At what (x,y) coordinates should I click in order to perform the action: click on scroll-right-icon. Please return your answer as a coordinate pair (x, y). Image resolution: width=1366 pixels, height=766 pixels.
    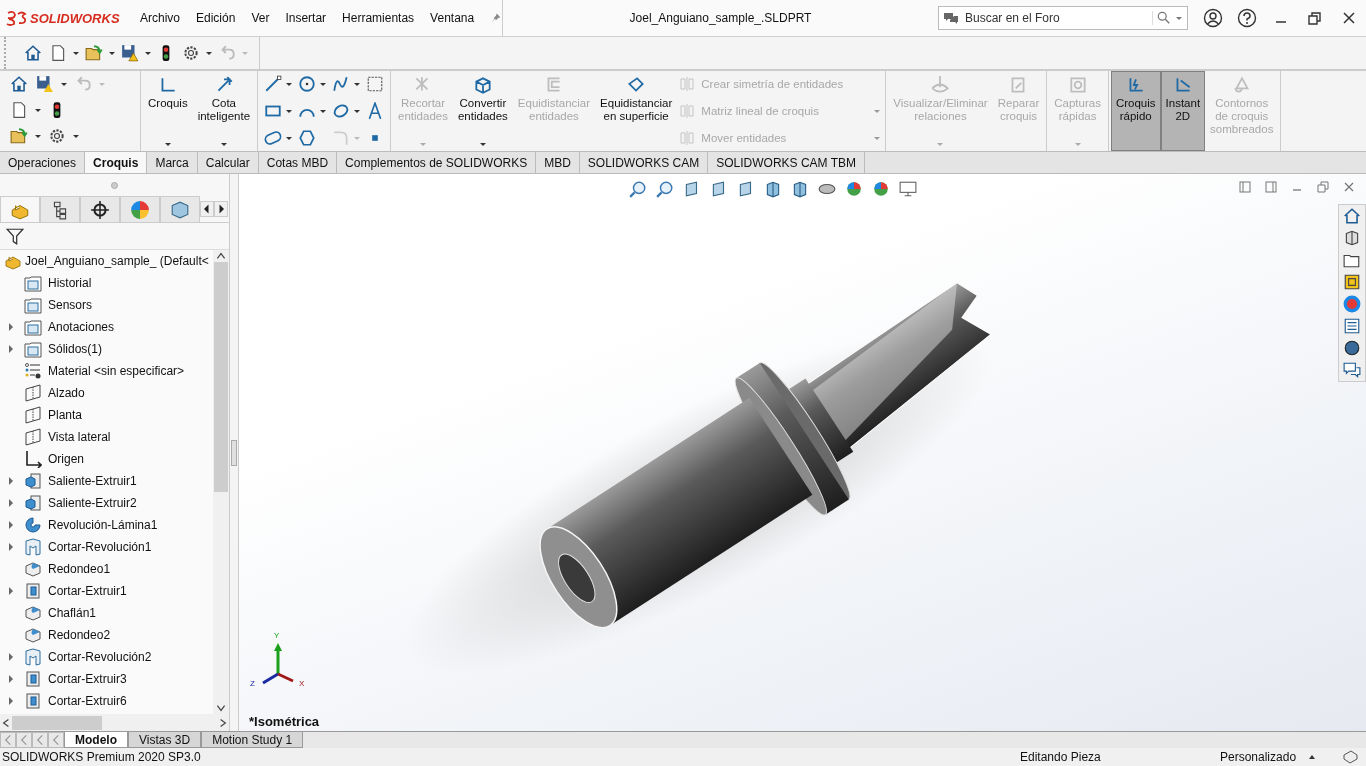
    Looking at the image, I should click on (221, 209).